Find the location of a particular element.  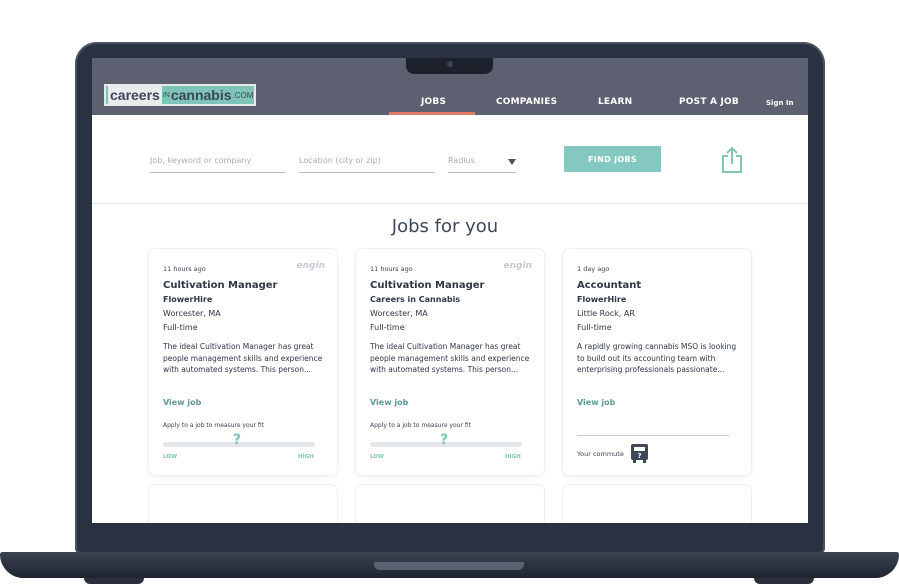

laptop-foot-right is located at coordinates (784, 581).